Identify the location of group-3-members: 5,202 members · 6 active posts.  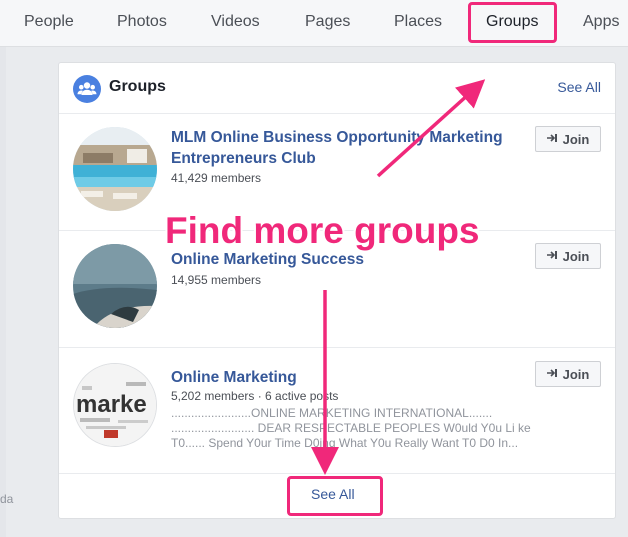
(255, 396).